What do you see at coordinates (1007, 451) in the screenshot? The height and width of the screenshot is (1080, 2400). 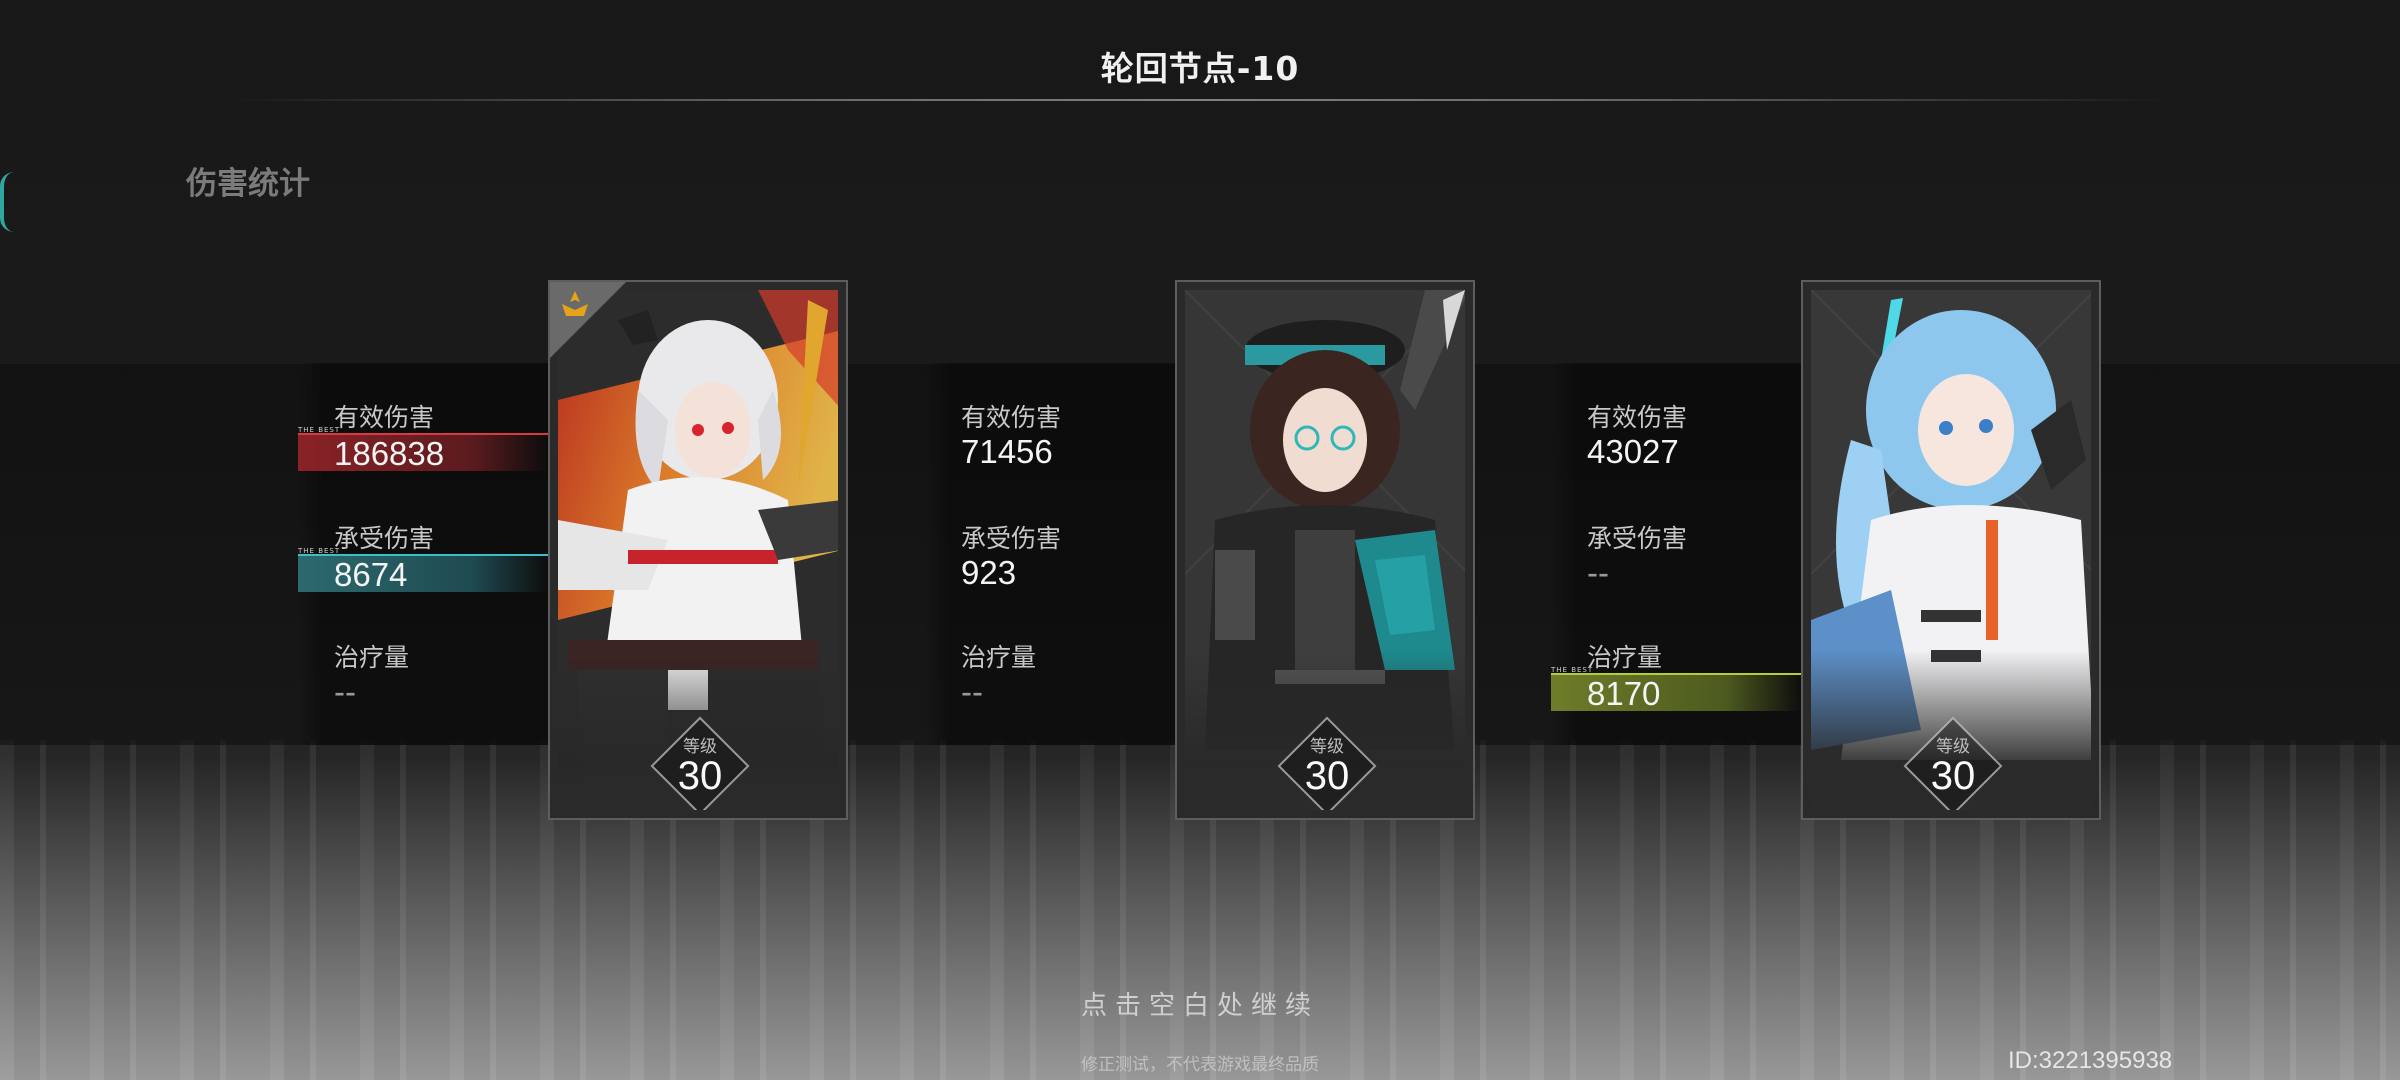 I see `damage-value: 71456` at bounding box center [1007, 451].